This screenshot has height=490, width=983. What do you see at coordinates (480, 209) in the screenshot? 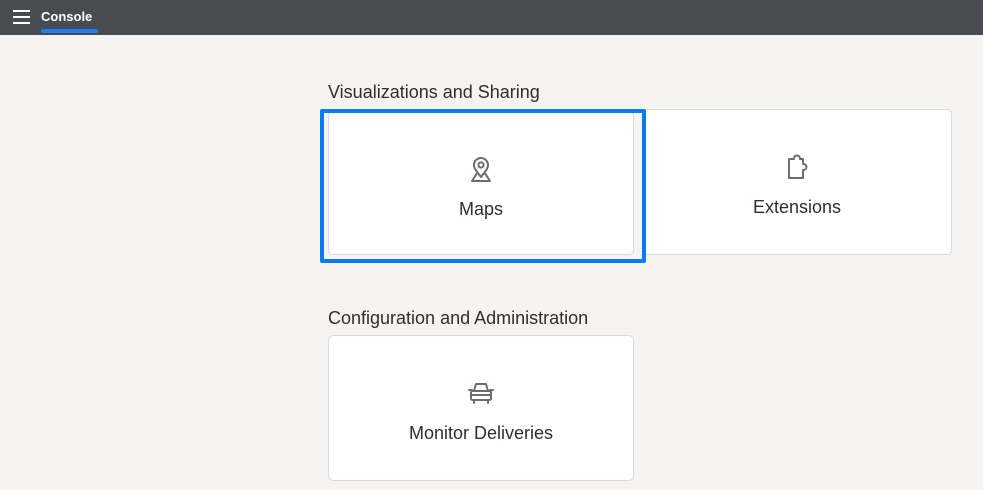
I see `maps-card-label: Maps` at bounding box center [480, 209].